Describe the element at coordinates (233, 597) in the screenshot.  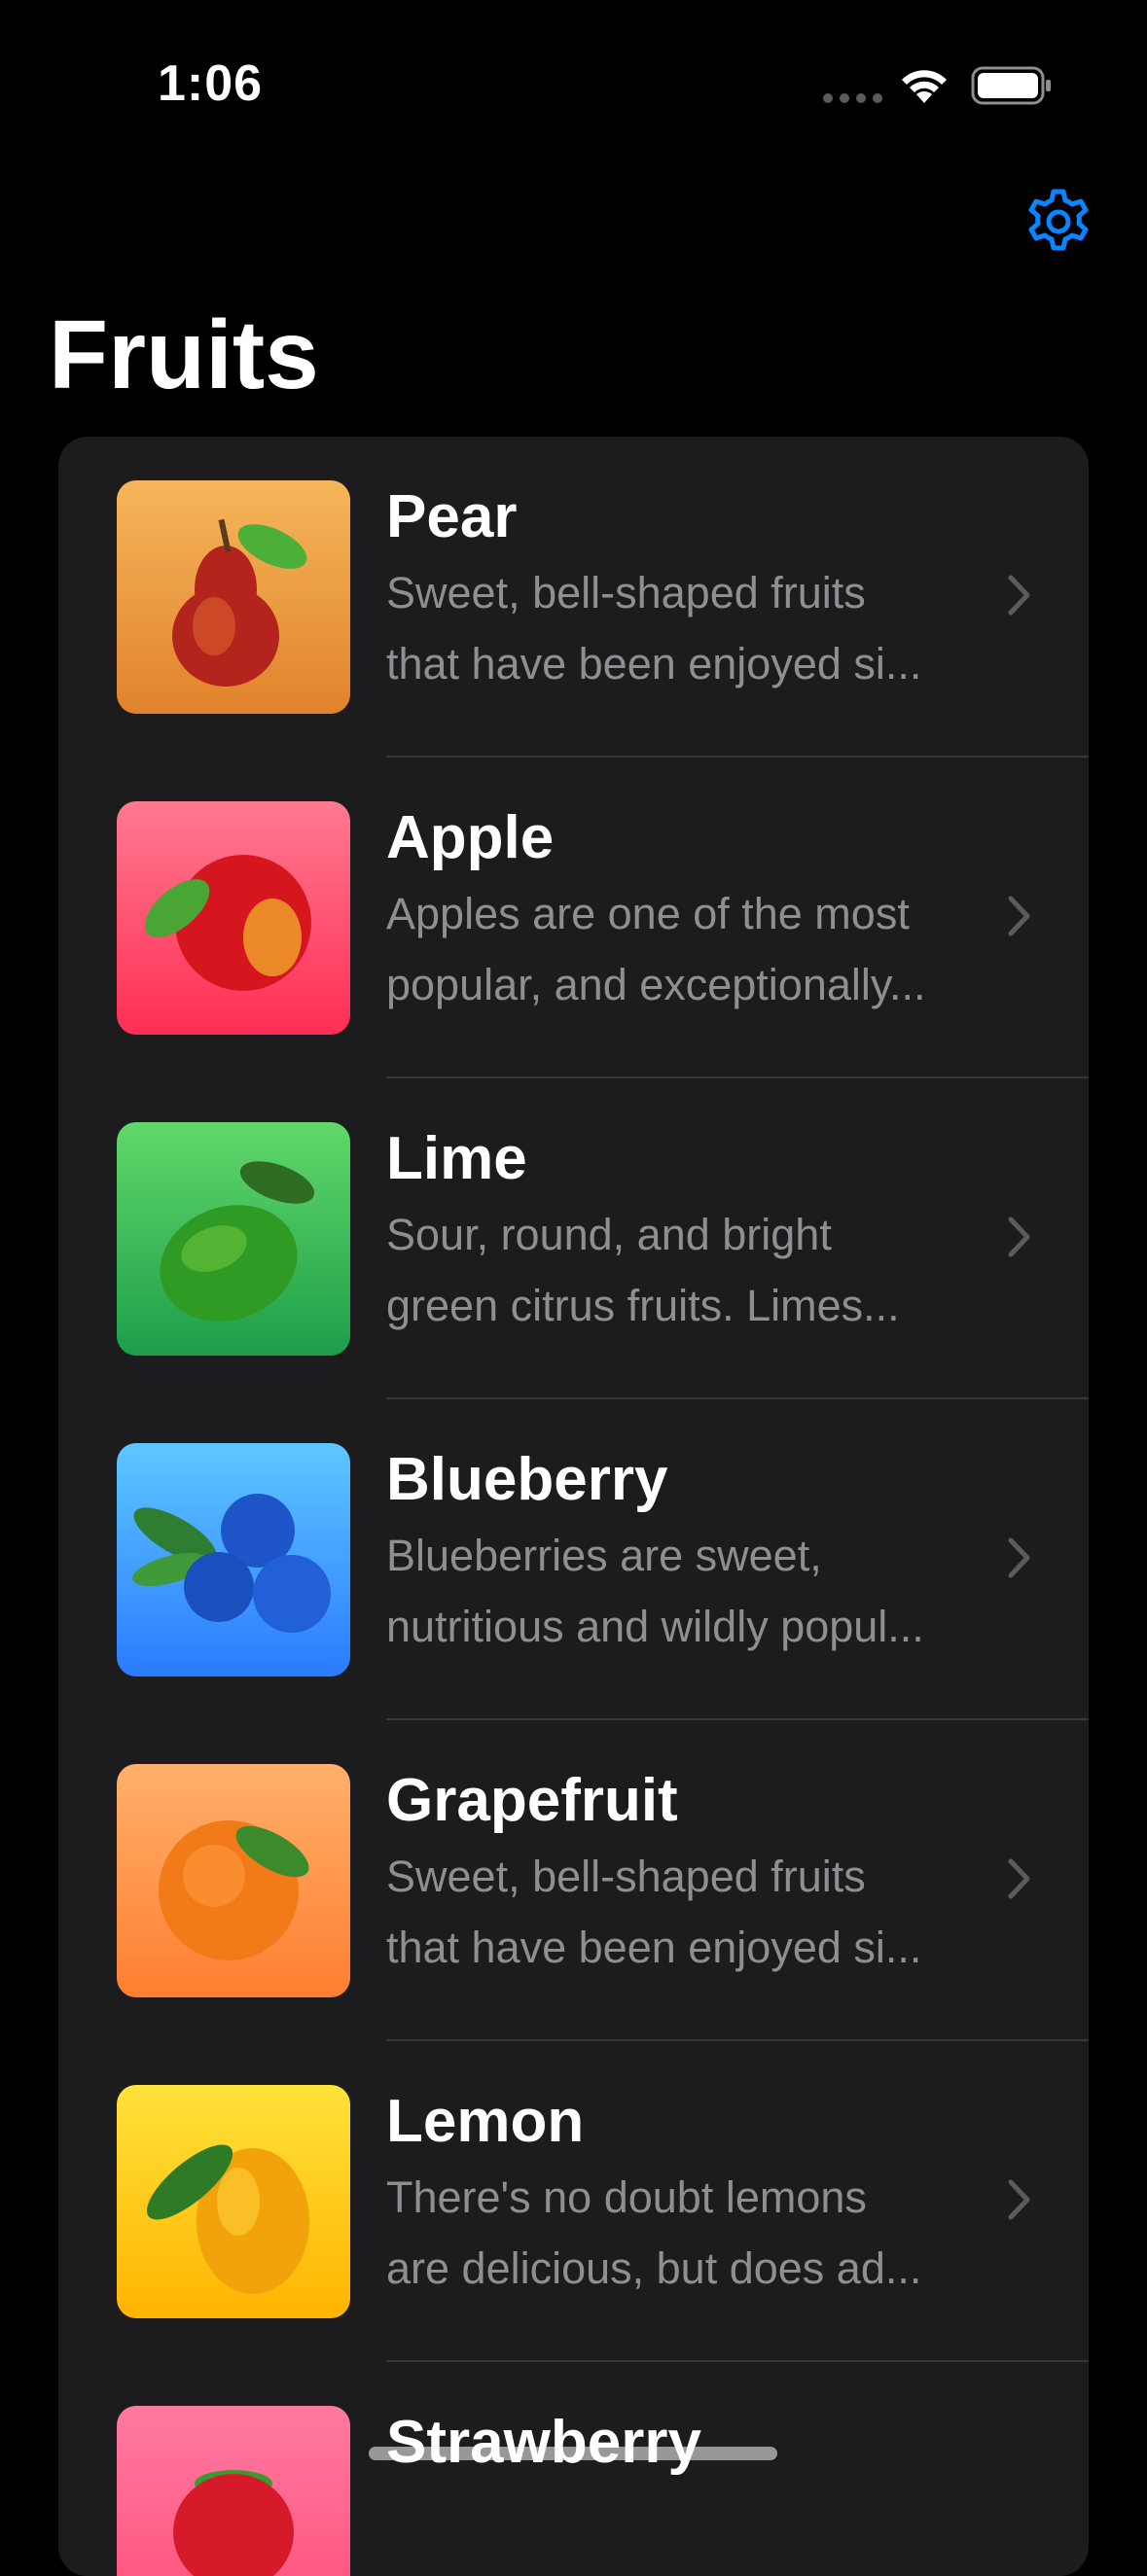
I see `pear-image` at that location.